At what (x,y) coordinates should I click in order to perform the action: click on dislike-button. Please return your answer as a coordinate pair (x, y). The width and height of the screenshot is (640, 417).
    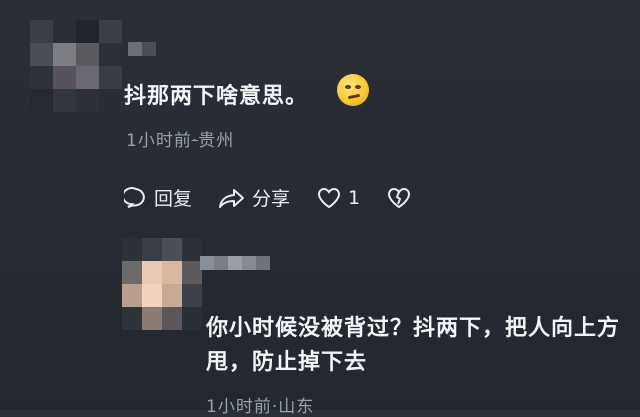
    Looking at the image, I should click on (402, 198).